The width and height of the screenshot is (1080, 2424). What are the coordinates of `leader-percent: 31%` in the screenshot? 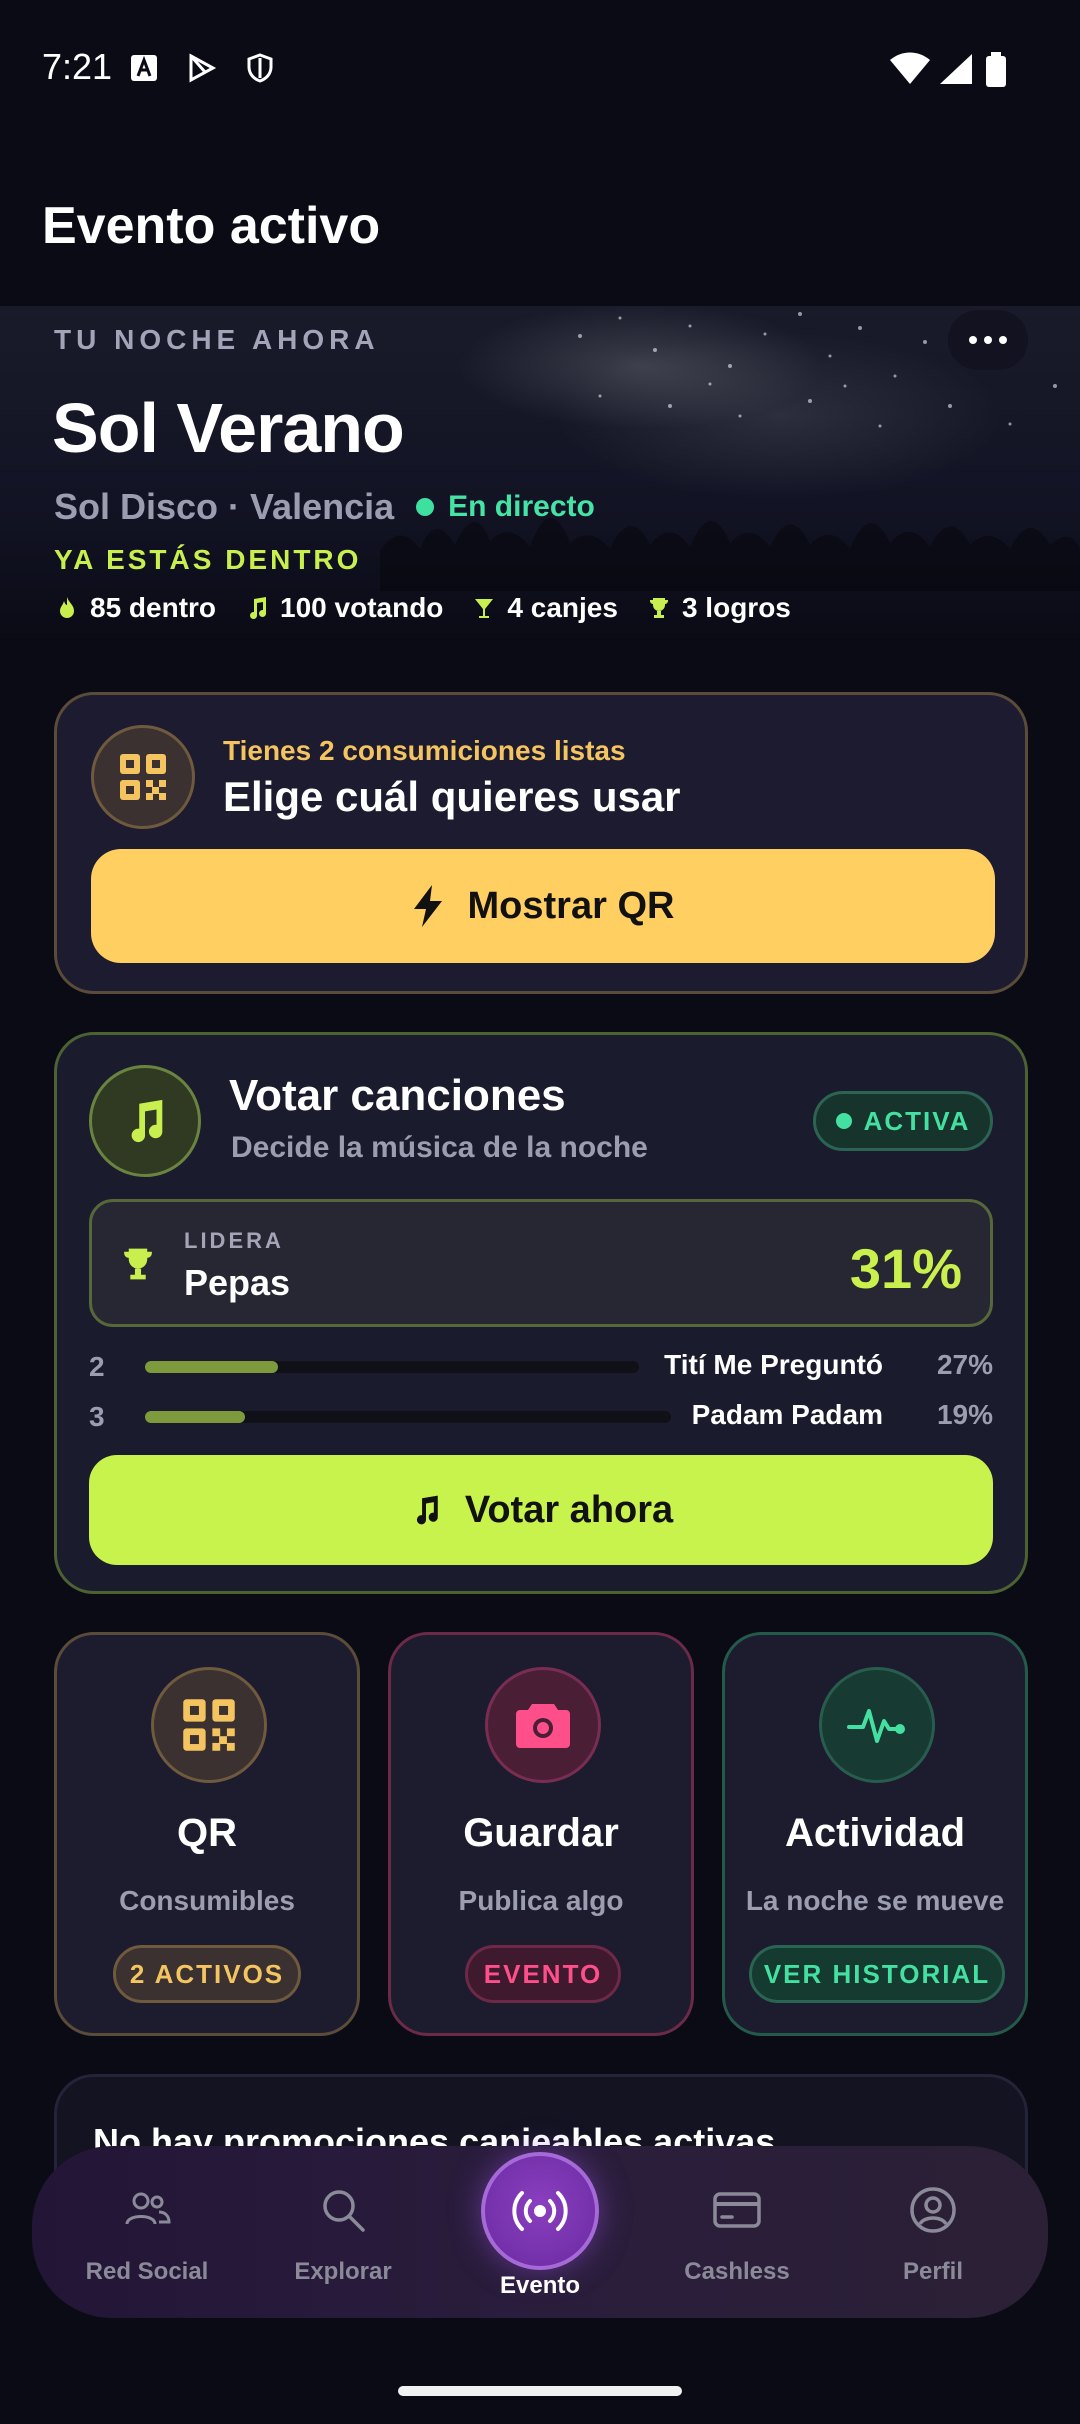 It's located at (905, 1268).